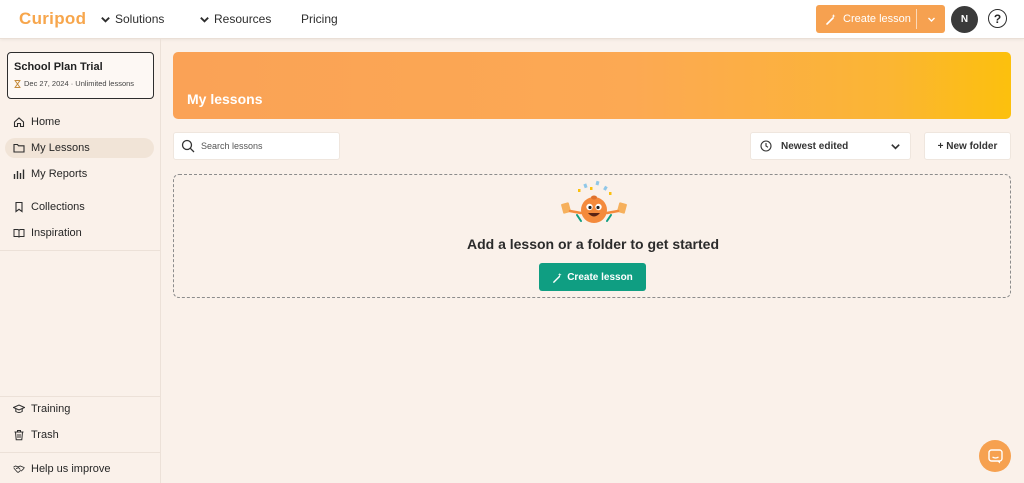  Describe the element at coordinates (79, 435) in the screenshot. I see `sidebar-item-trash: Trash` at that location.